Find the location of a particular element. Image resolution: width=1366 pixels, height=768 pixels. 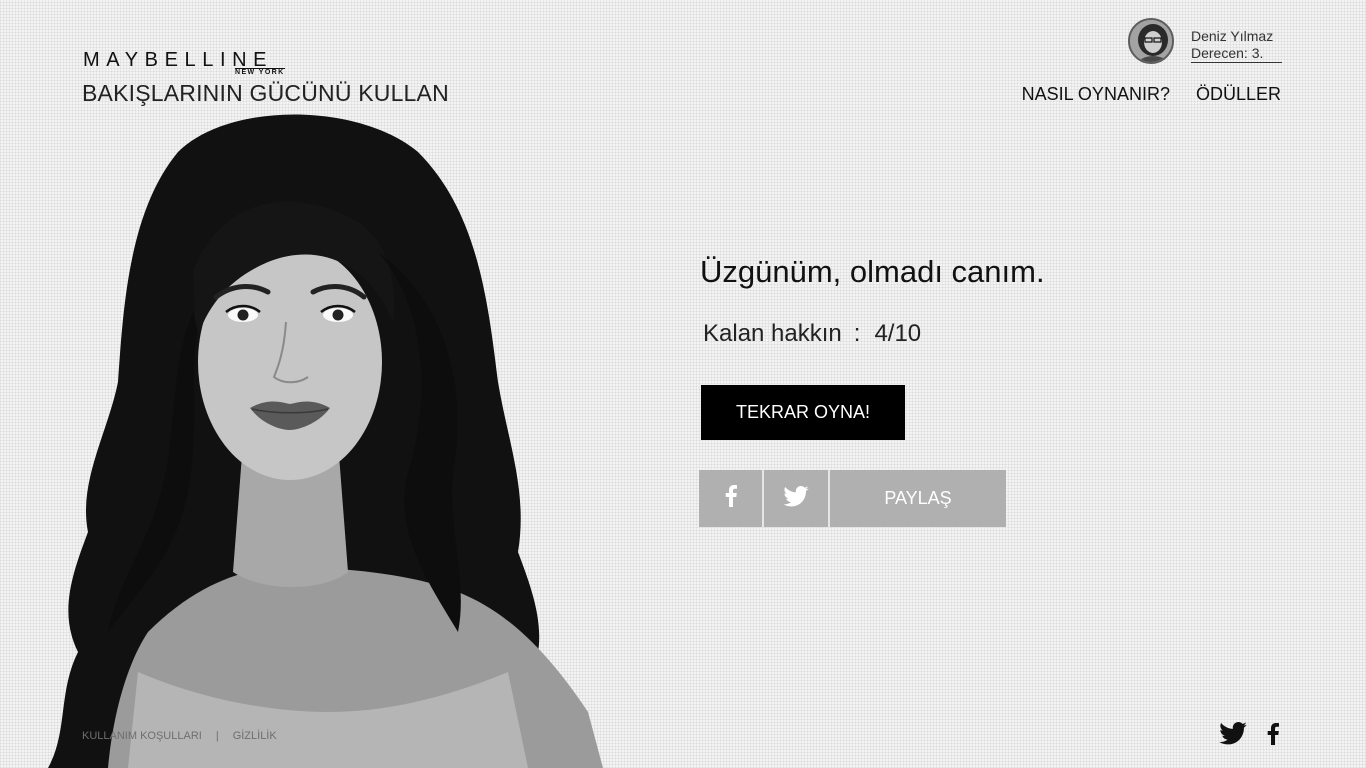

remaining-value: 4/10 is located at coordinates (898, 333).